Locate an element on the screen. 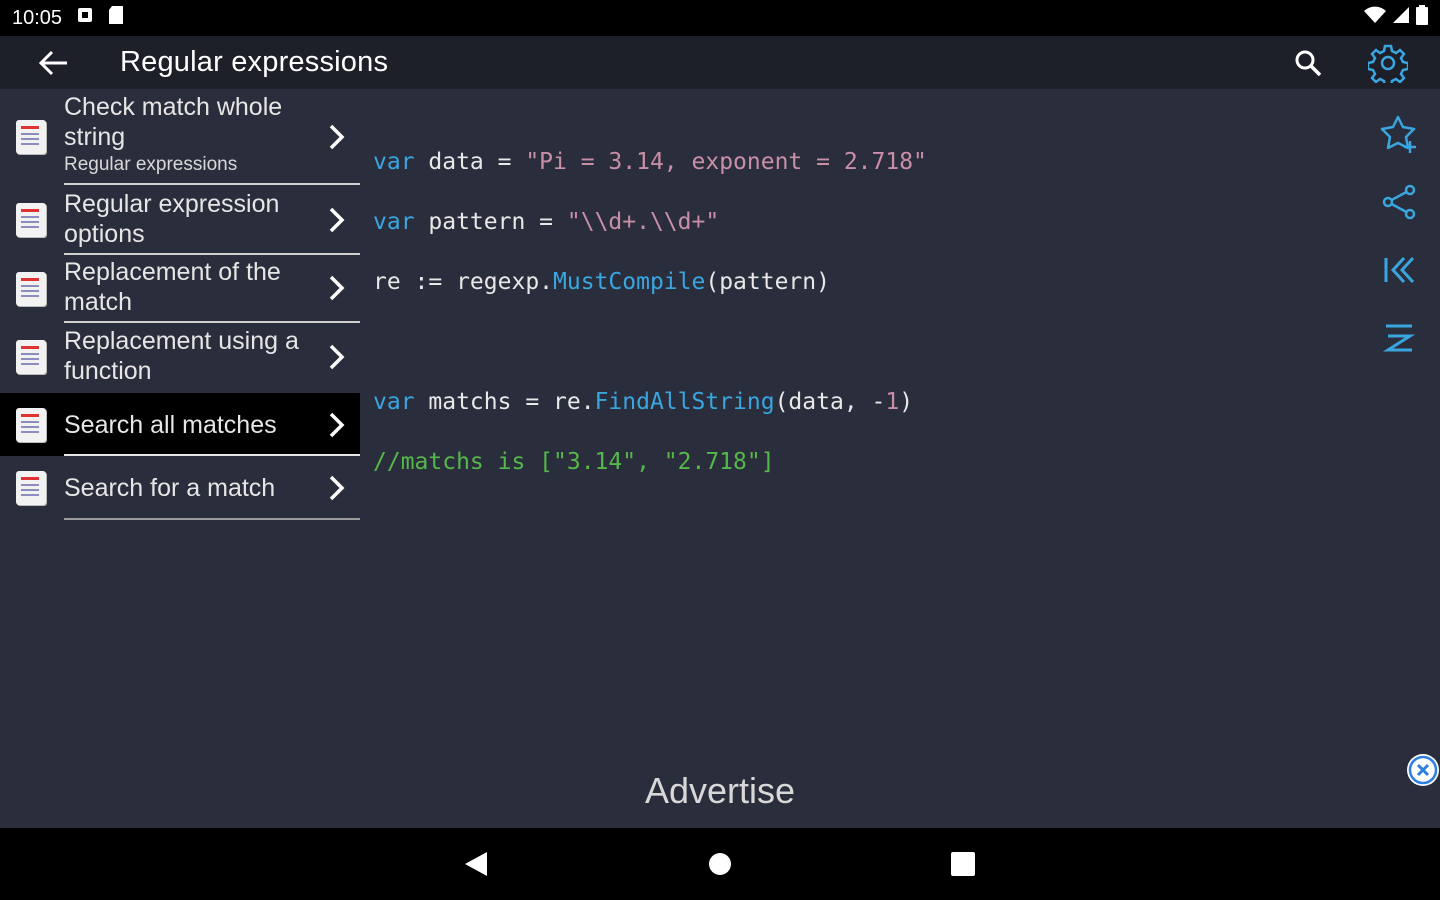 The height and width of the screenshot is (900, 1440). ad-close-button is located at coordinates (1423, 770).